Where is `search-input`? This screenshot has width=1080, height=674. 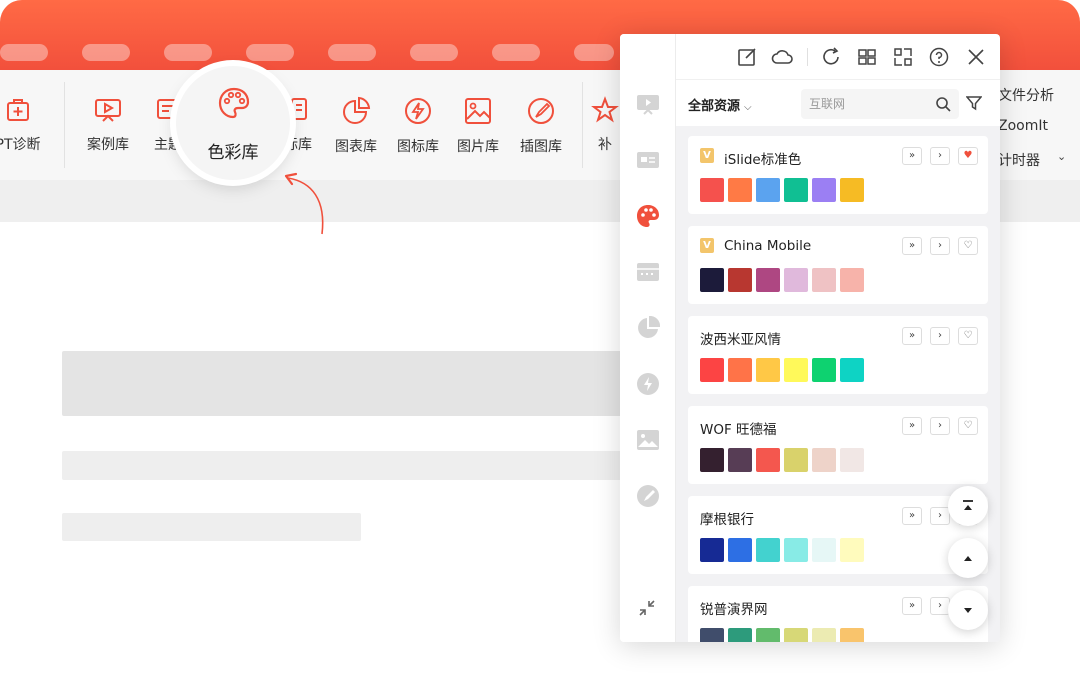 search-input is located at coordinates (869, 104).